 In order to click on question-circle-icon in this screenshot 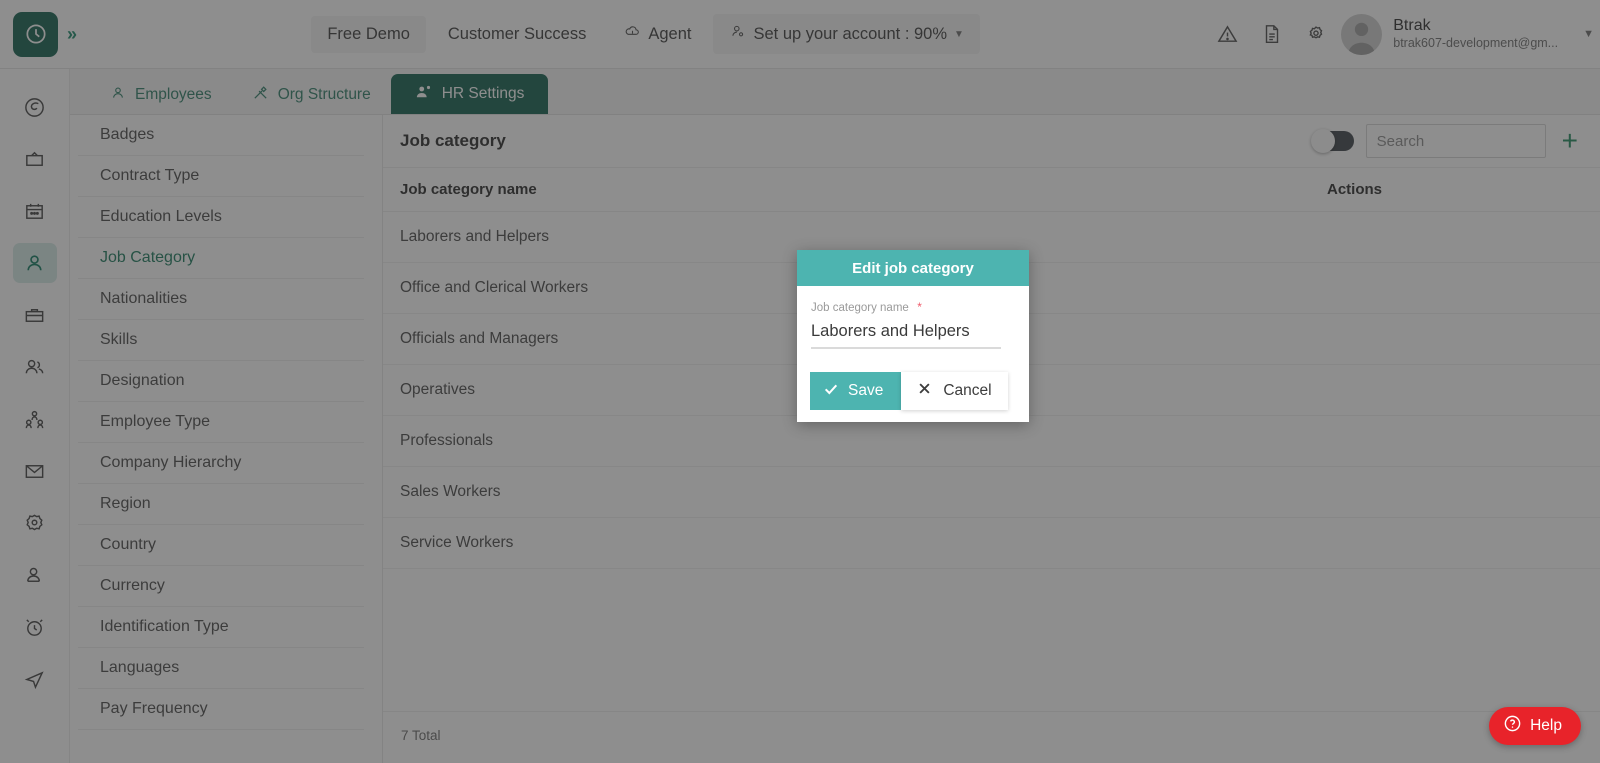, I will do `click(1512, 726)`.